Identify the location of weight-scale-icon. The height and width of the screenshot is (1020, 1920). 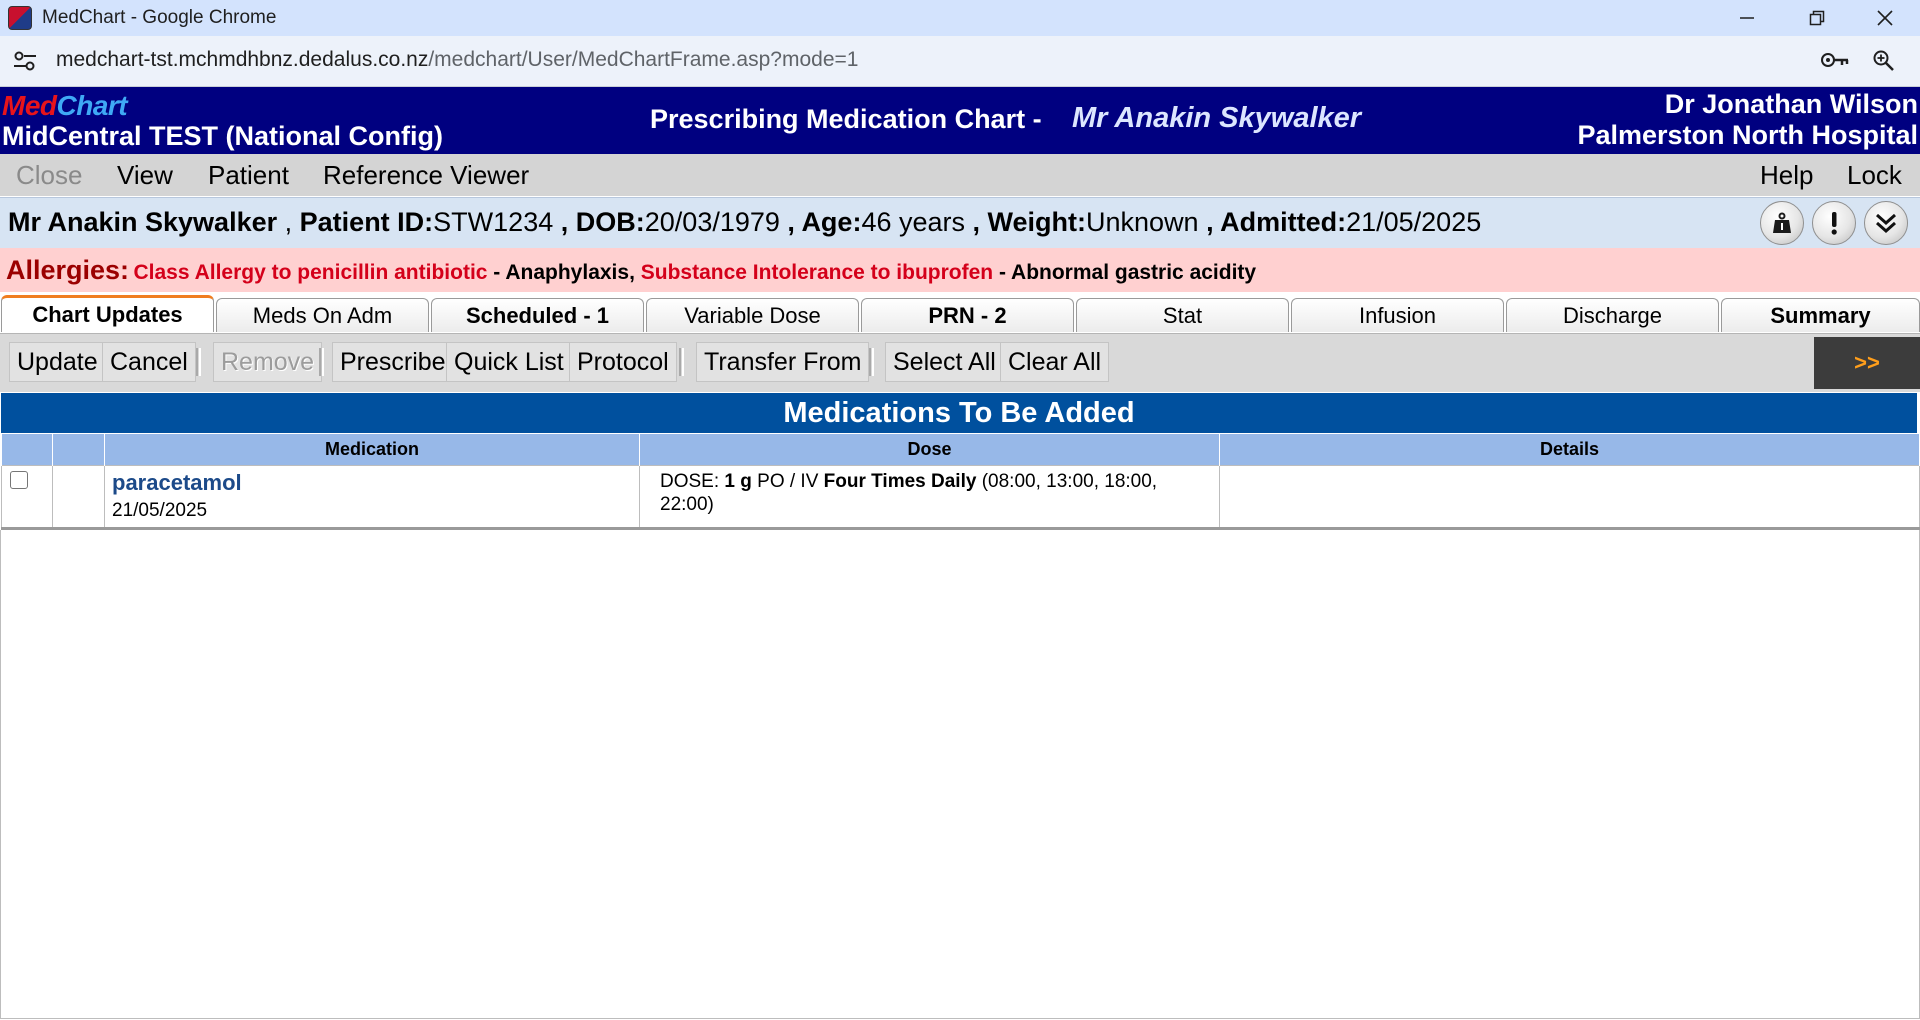
(1782, 222).